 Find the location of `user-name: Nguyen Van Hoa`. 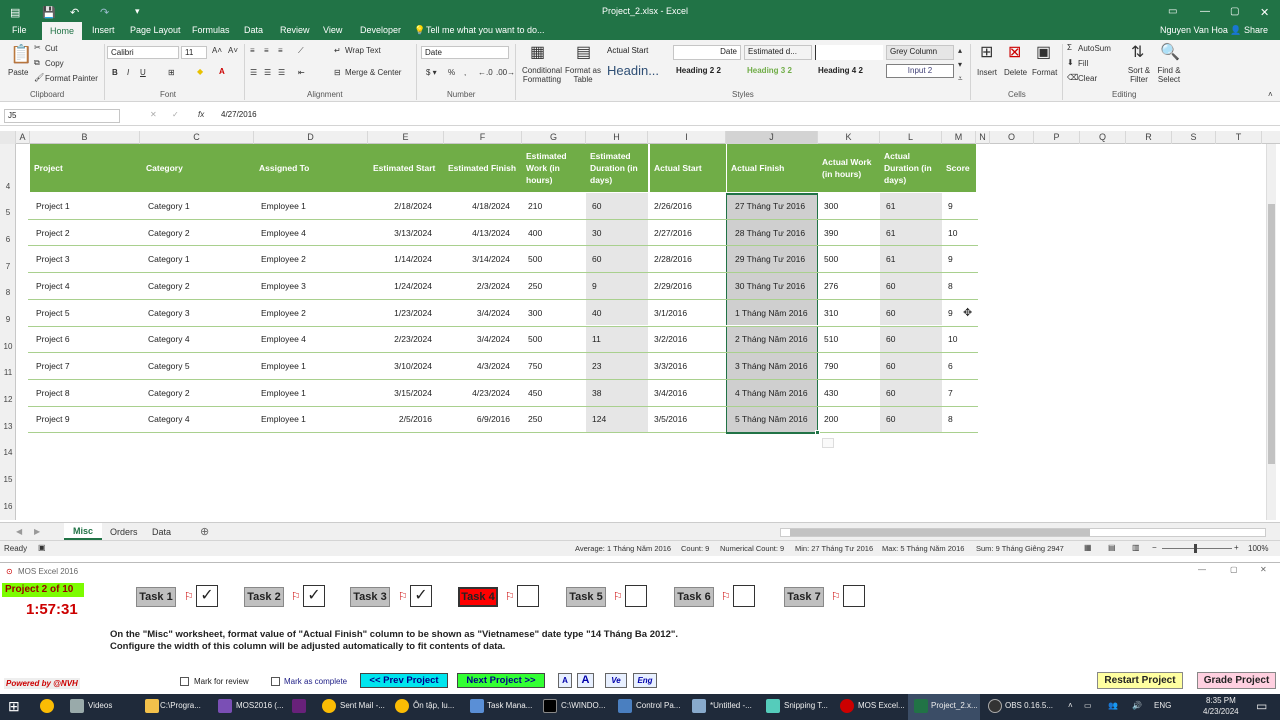

user-name: Nguyen Van Hoa is located at coordinates (1194, 30).